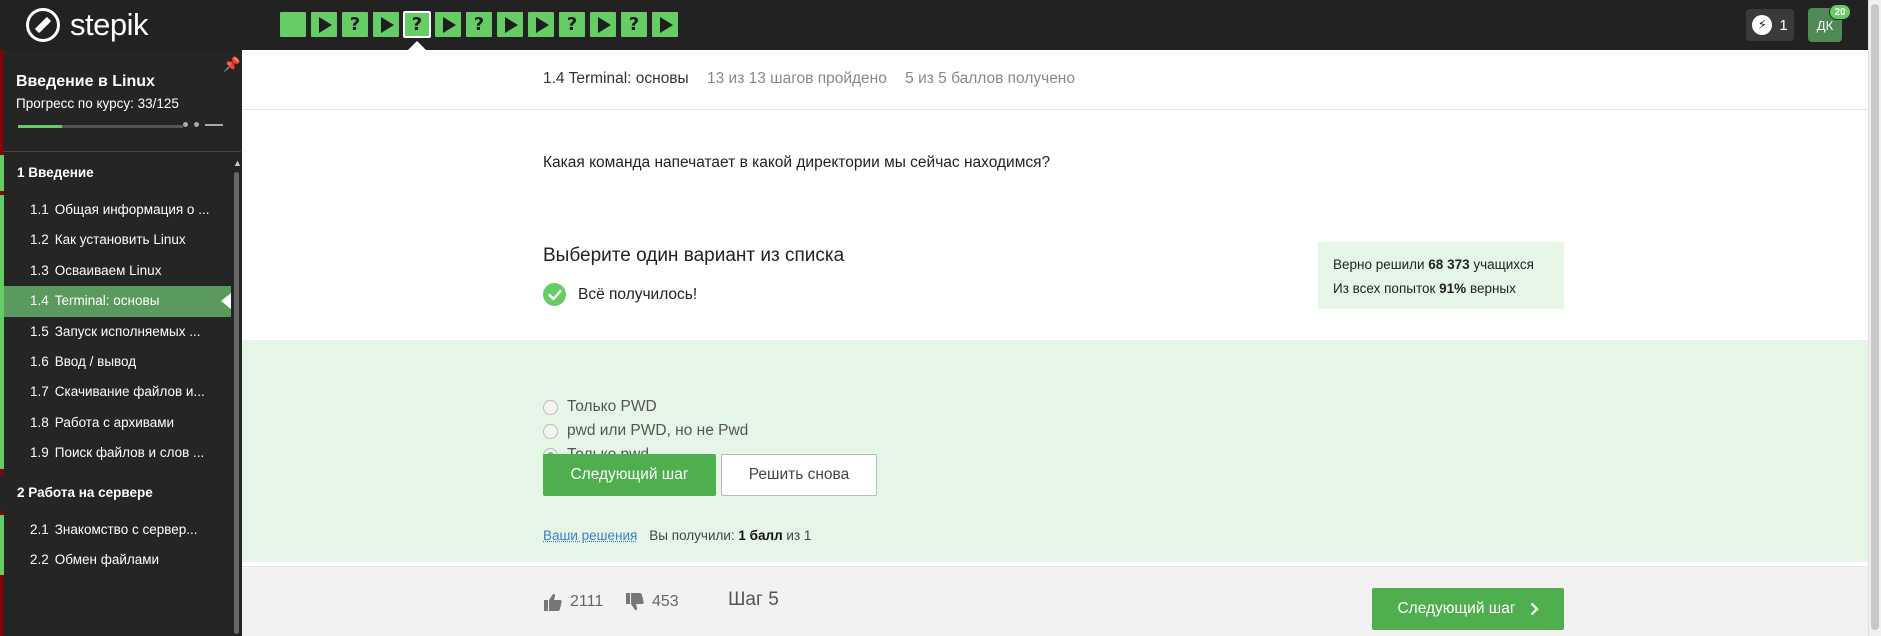 This screenshot has width=1881, height=636. I want to click on course-progress-bar, so click(100, 126).